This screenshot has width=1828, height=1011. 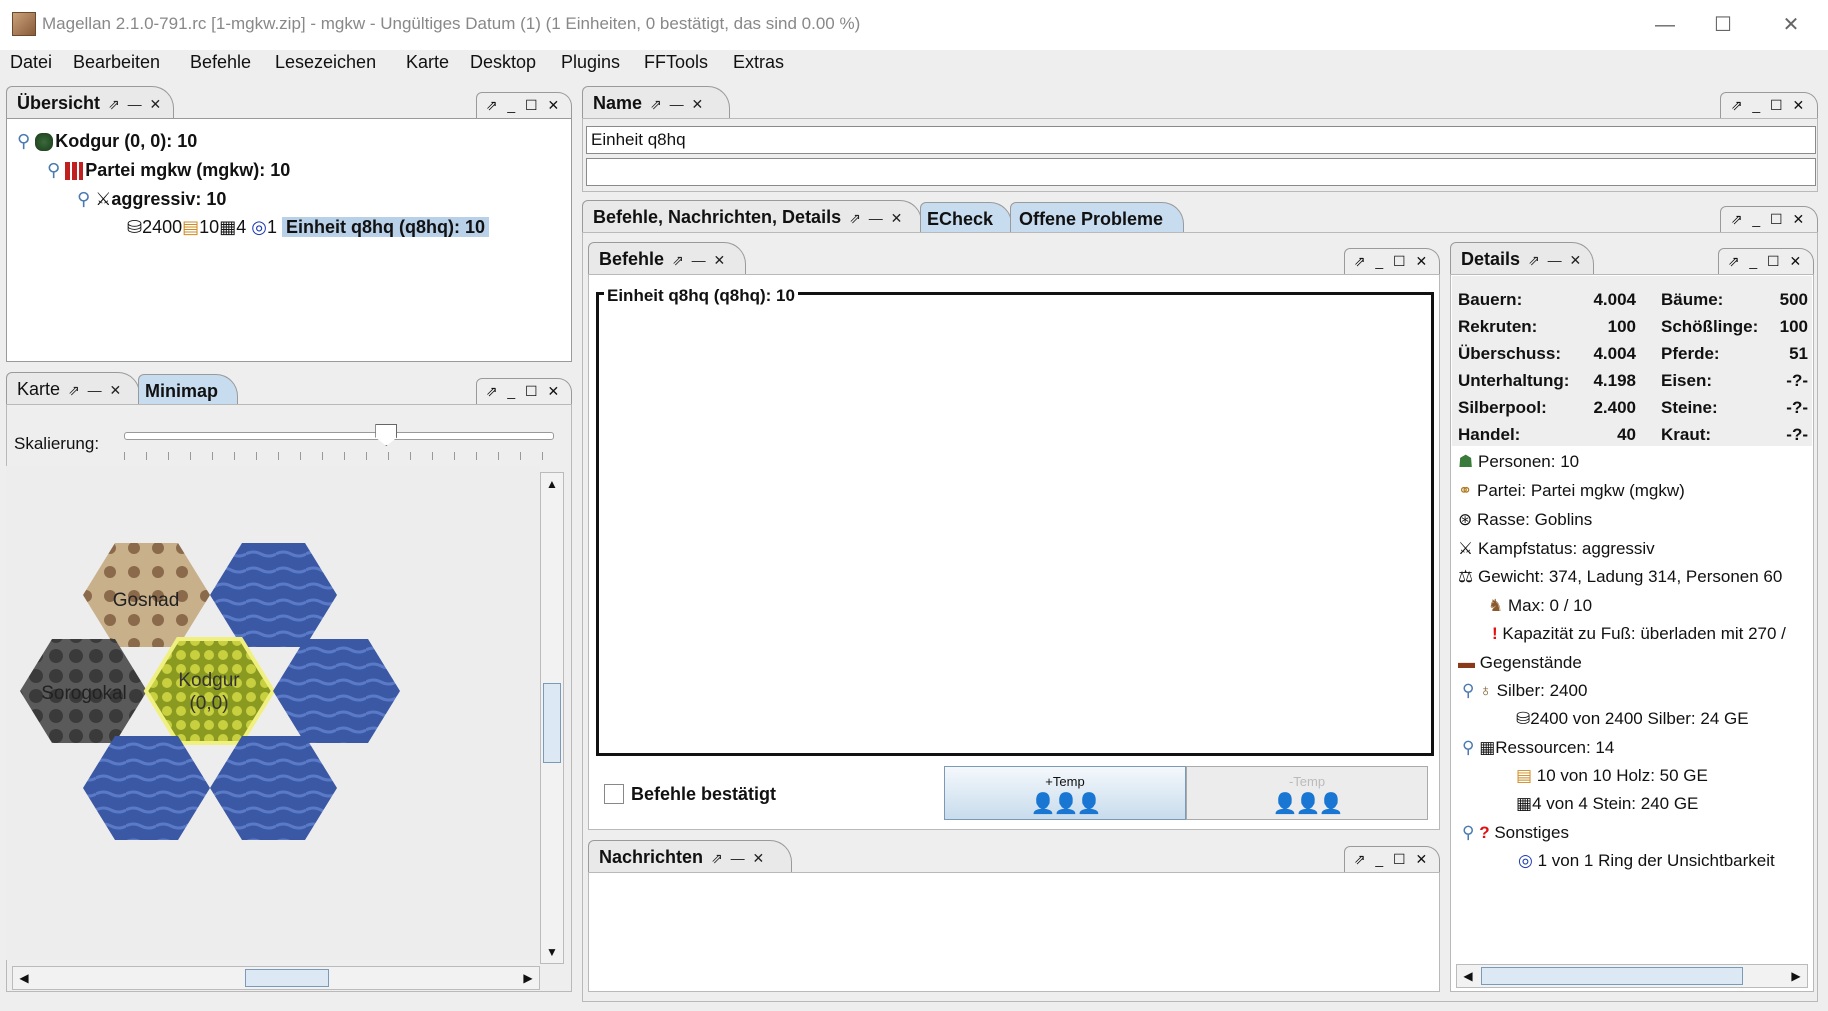 What do you see at coordinates (1791, 25) in the screenshot?
I see `close-button: ✕` at bounding box center [1791, 25].